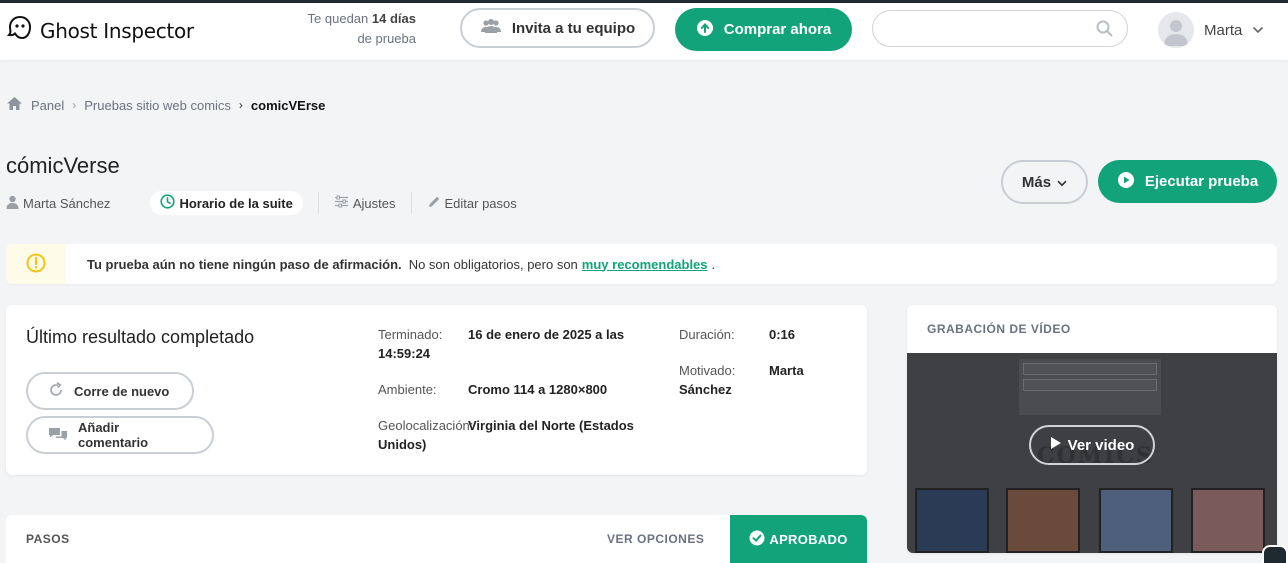 Image resolution: width=1288 pixels, height=563 pixels. I want to click on watch-video-label: Ver video, so click(1101, 445).